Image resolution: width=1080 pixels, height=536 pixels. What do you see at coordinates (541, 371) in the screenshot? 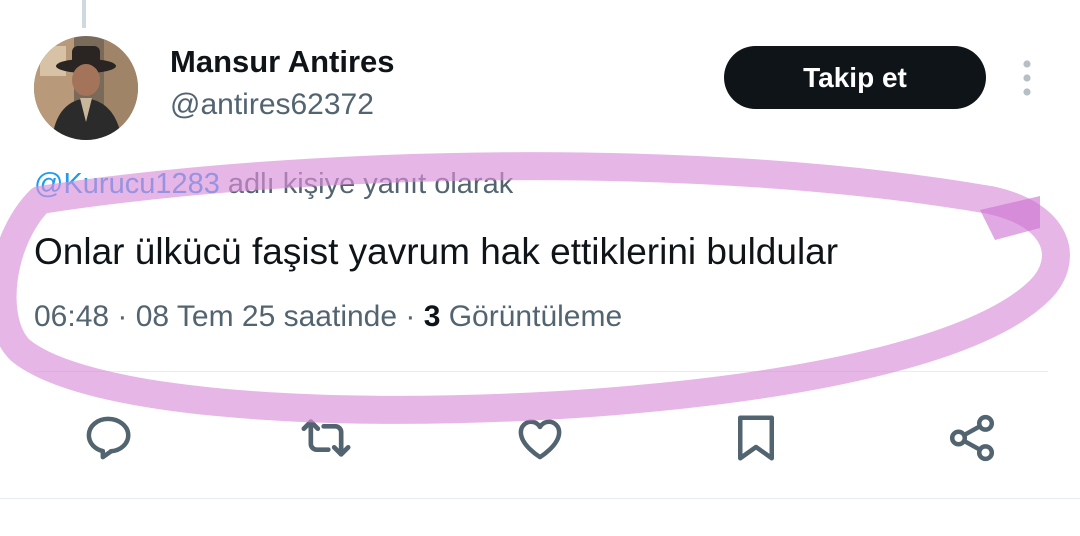
I see `actions-divider` at bounding box center [541, 371].